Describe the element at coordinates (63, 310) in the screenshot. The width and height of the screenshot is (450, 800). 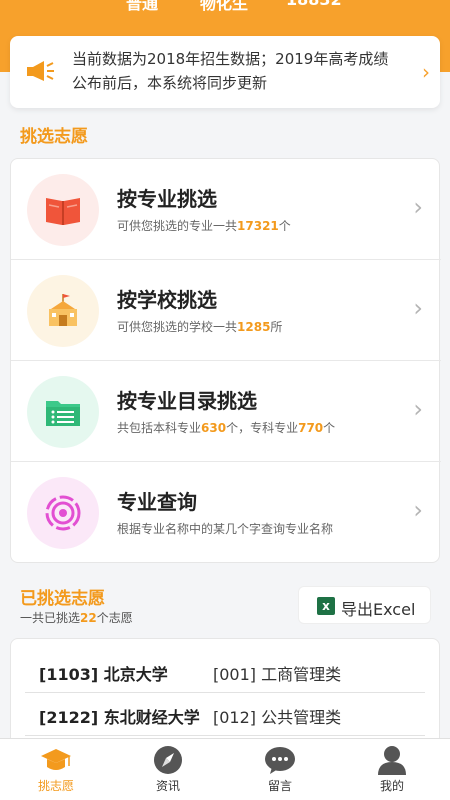
I see `school-building-icon` at that location.